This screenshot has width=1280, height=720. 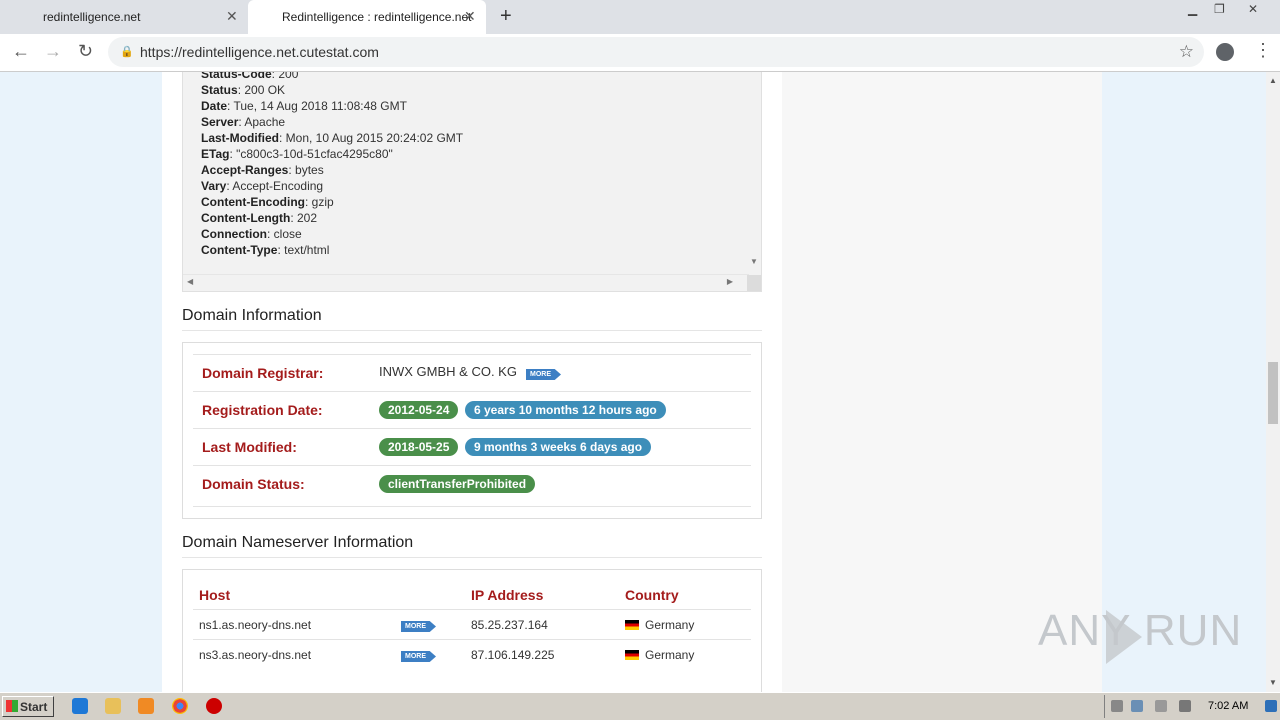 What do you see at coordinates (85, 51) in the screenshot?
I see `reload-icon: ↻` at bounding box center [85, 51].